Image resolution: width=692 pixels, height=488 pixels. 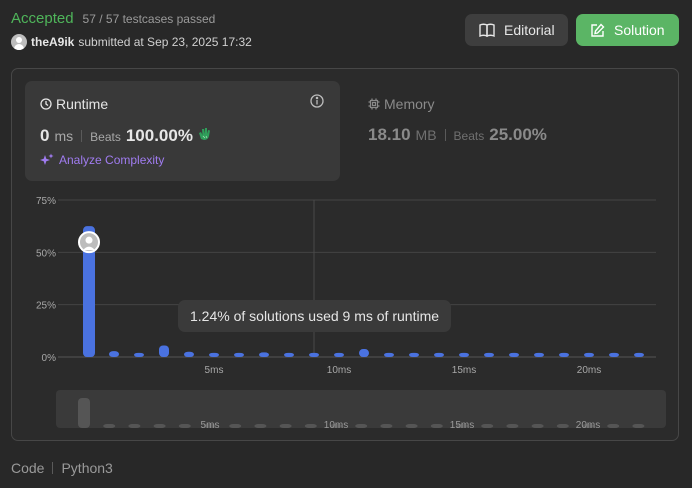 What do you see at coordinates (361, 409) in the screenshot?
I see `chart-overview` at bounding box center [361, 409].